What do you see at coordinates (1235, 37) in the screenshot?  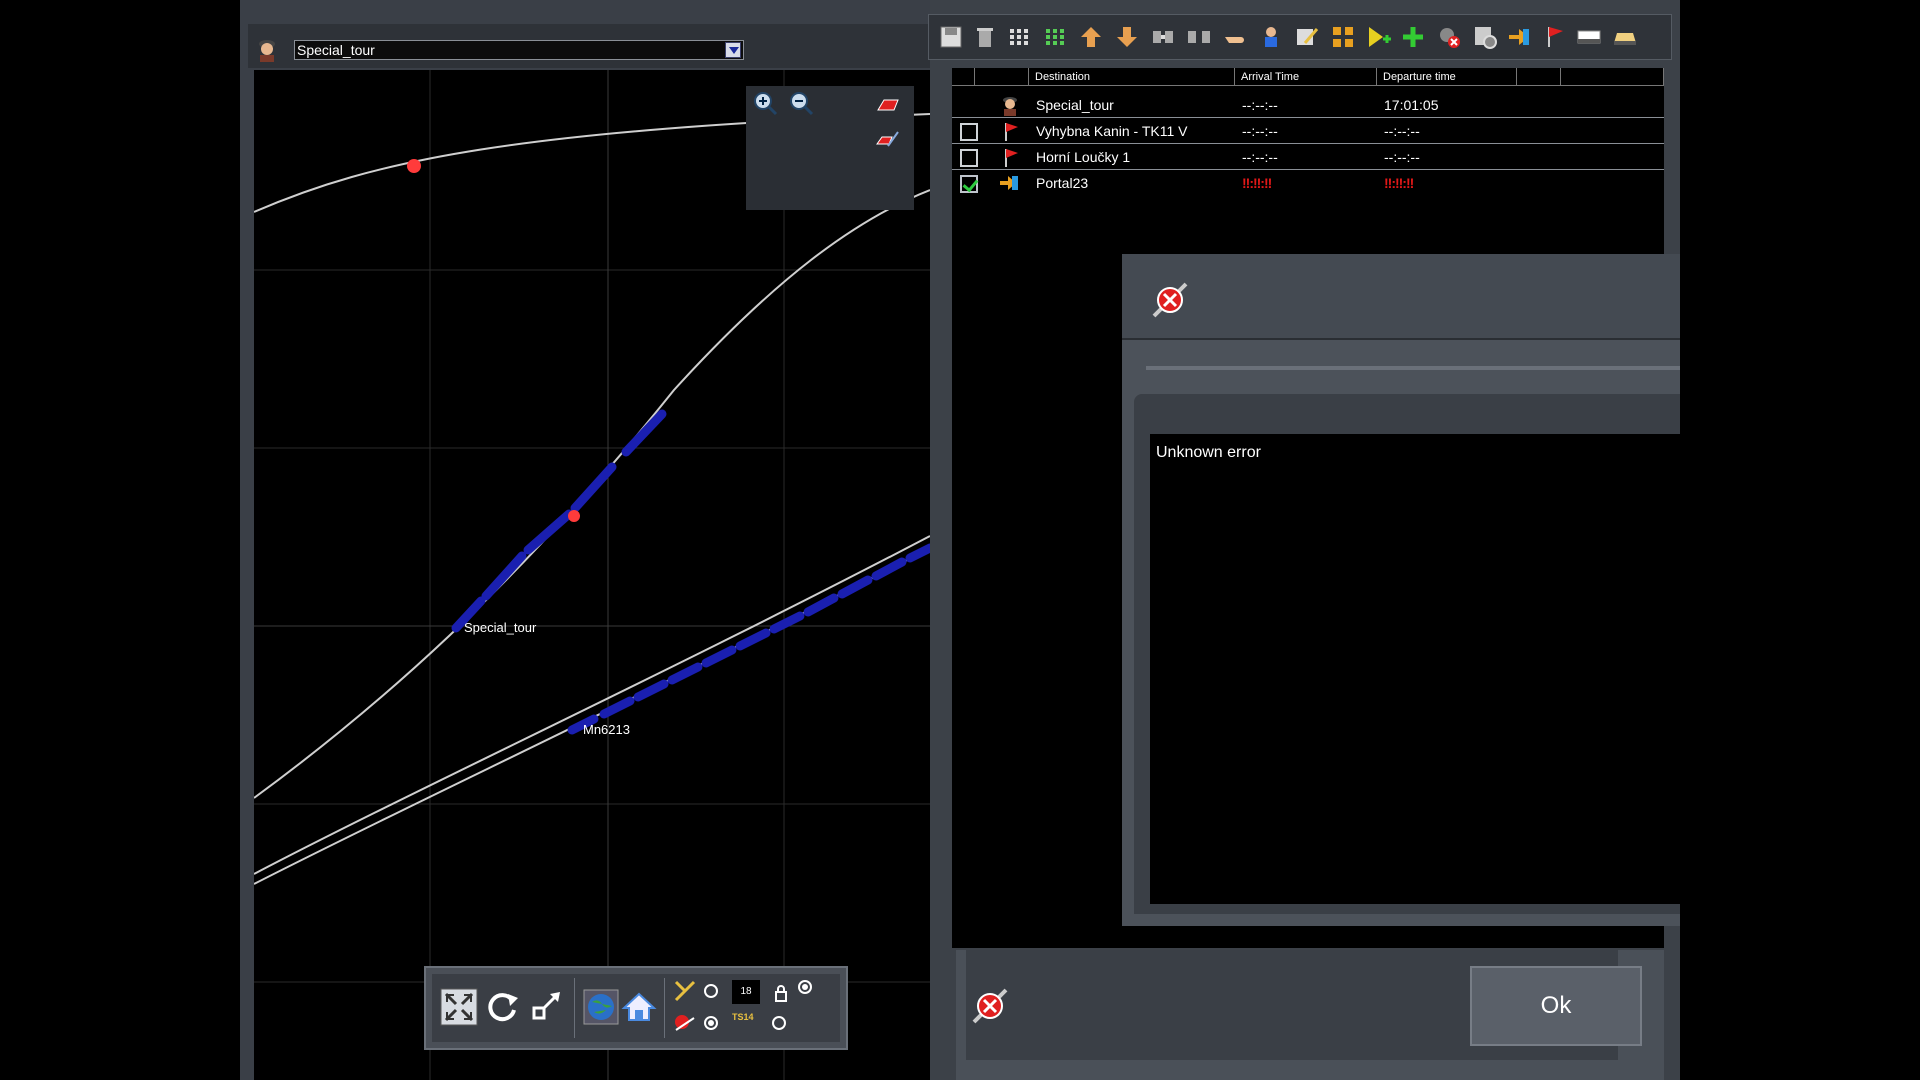 I see `hand-icon` at bounding box center [1235, 37].